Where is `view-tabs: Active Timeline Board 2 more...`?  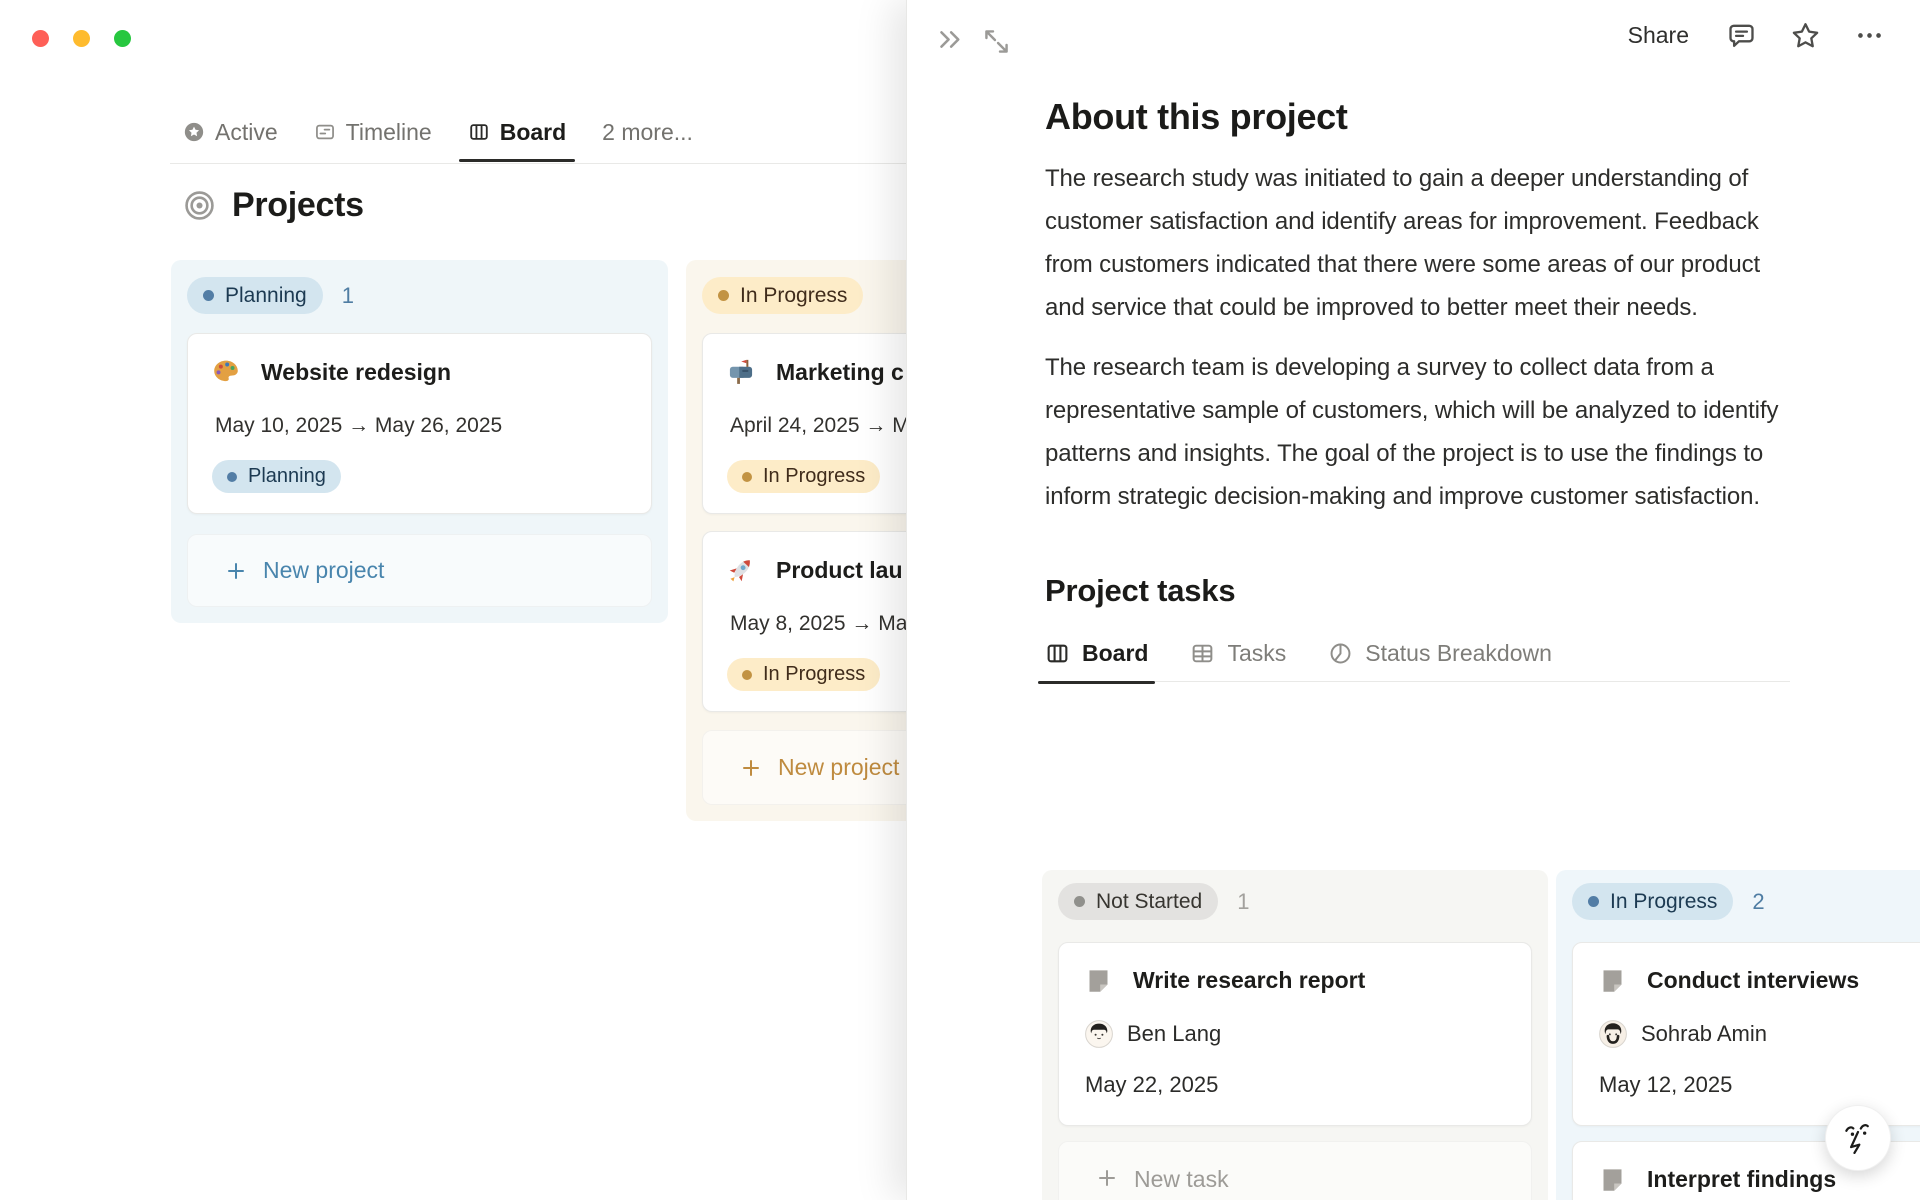
view-tabs: Active Timeline Board 2 more... is located at coordinates (438, 132).